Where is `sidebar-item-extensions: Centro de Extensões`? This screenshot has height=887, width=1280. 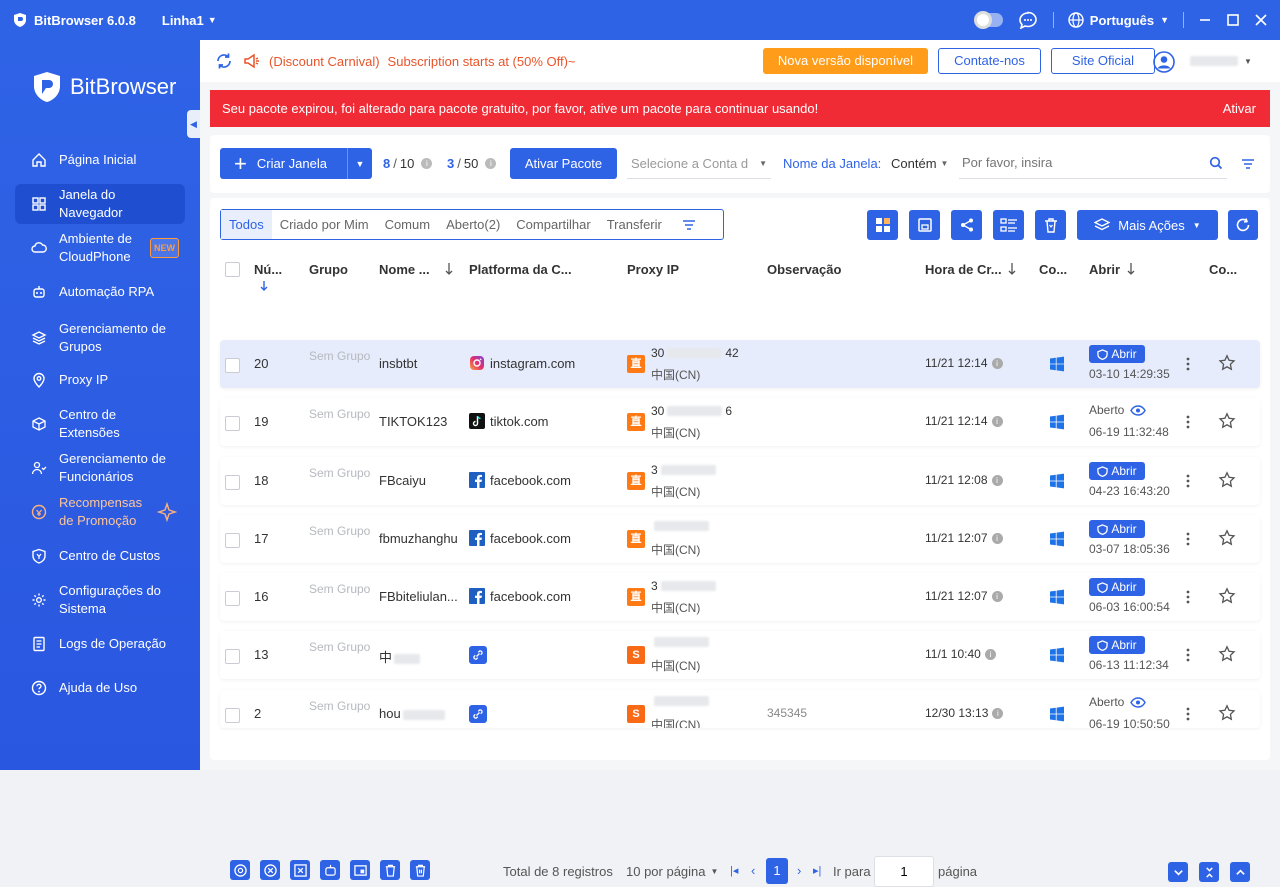 sidebar-item-extensions: Centro de Extensões is located at coordinates (100, 424).